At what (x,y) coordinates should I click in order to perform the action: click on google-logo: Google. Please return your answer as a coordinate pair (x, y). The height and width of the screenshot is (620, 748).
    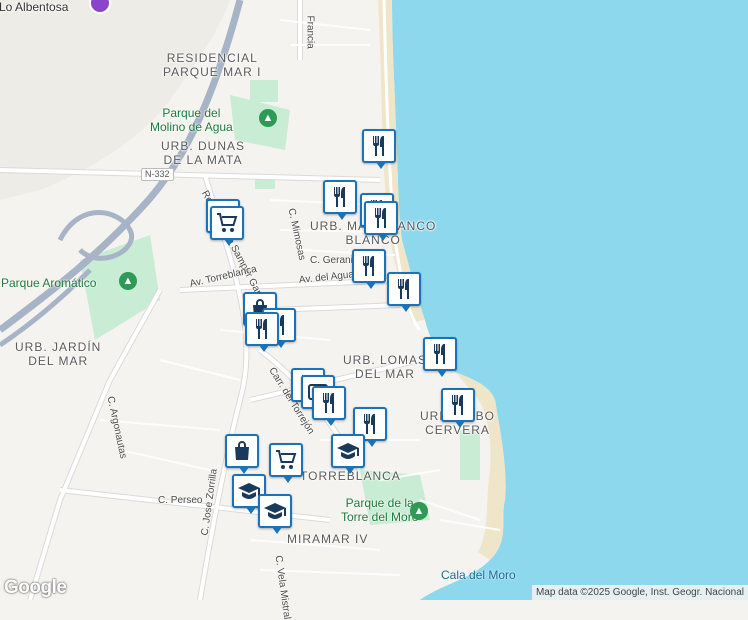
    Looking at the image, I should click on (35, 588).